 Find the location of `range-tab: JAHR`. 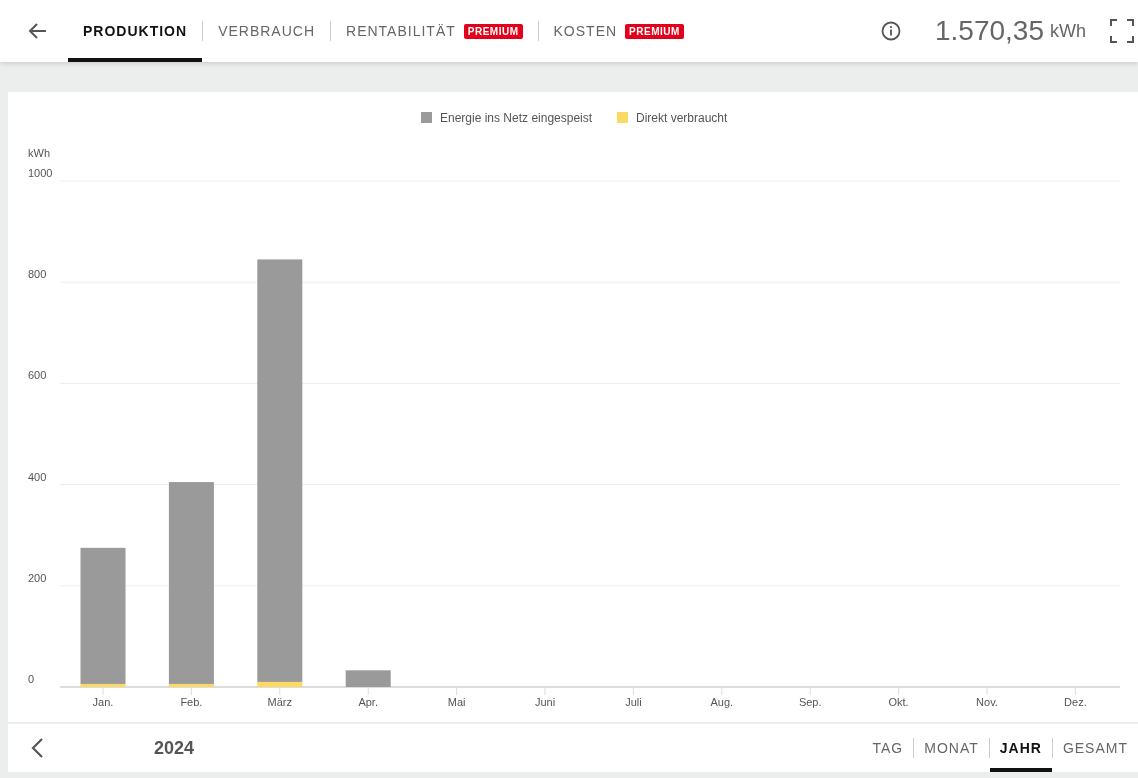

range-tab: JAHR is located at coordinates (1020, 748).